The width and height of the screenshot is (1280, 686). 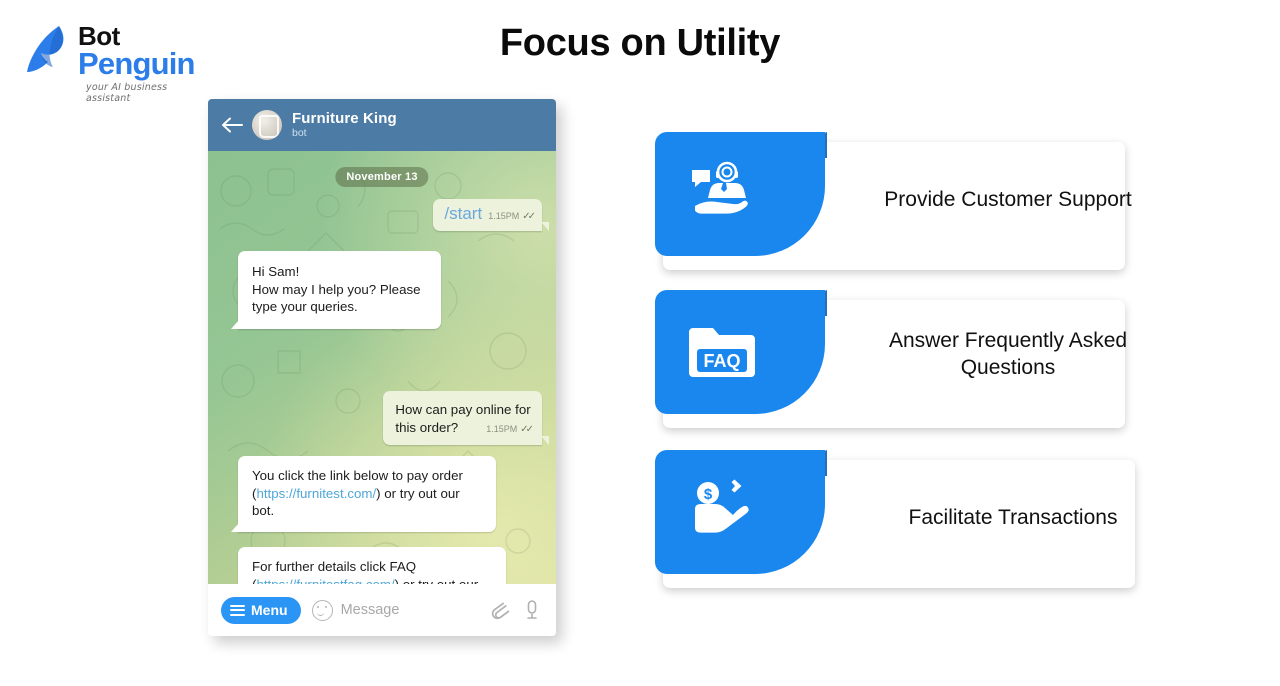 I want to click on card-label-line: Facilitate Transactions, so click(x=1013, y=517).